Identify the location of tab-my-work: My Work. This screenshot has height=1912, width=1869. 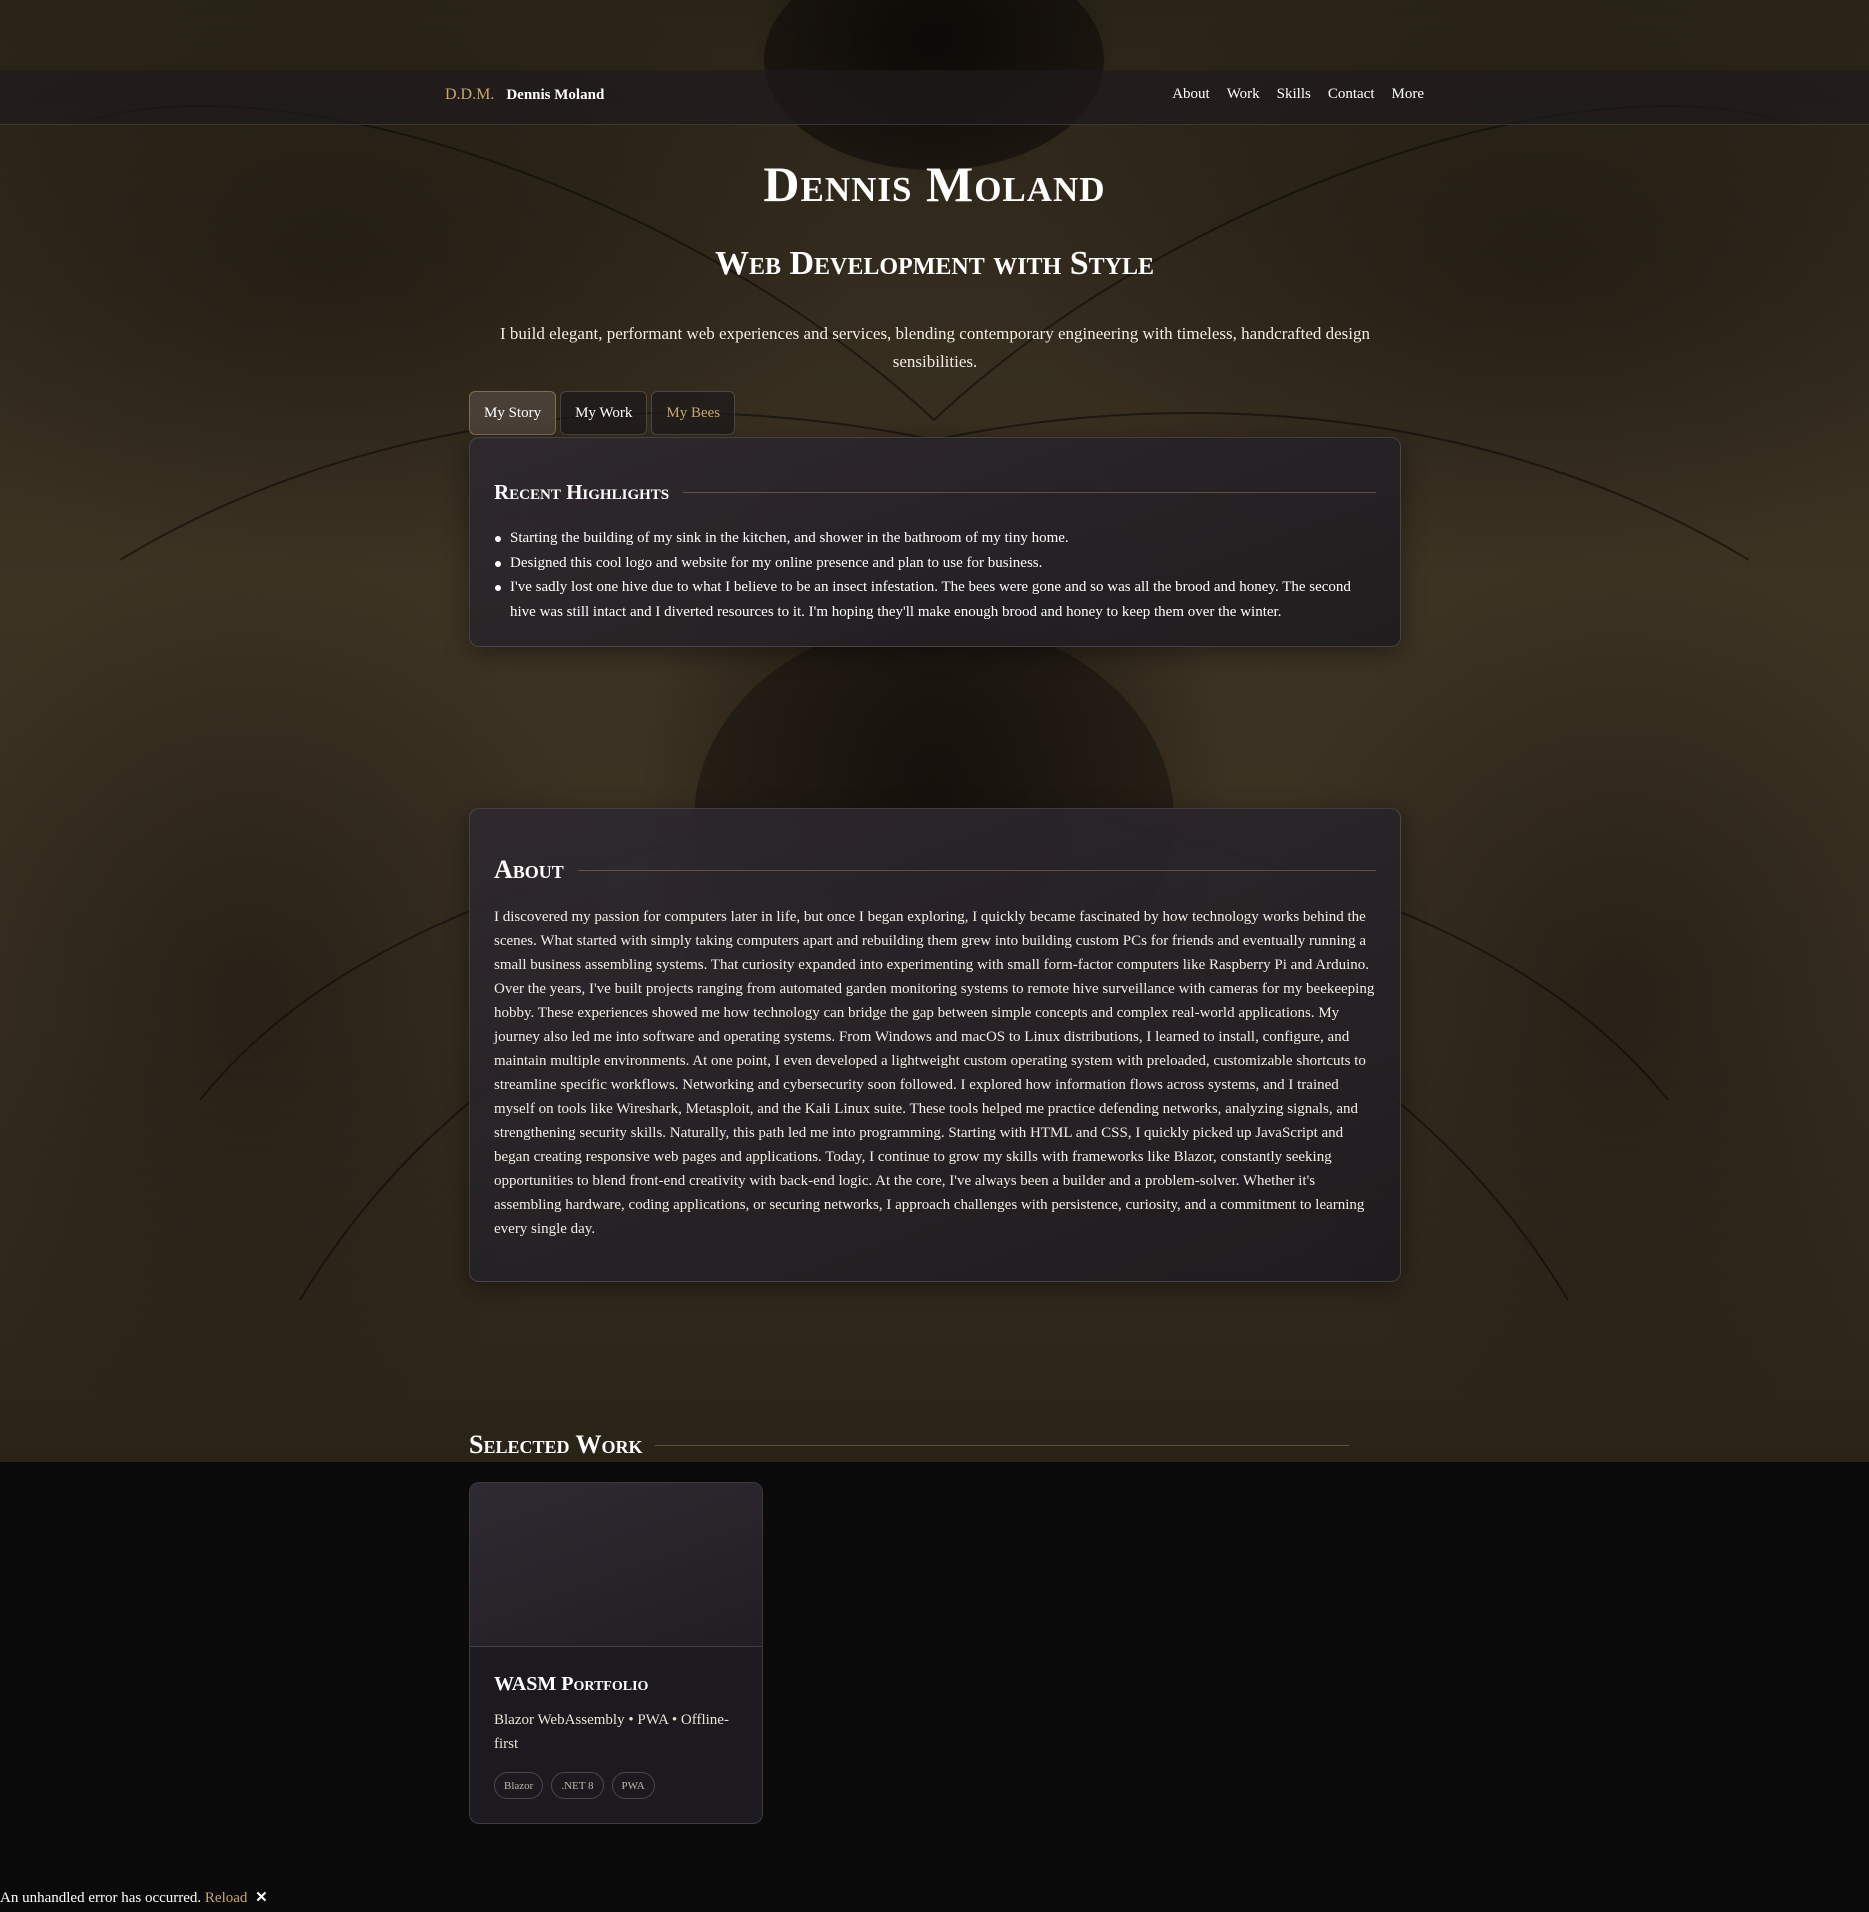
(604, 413).